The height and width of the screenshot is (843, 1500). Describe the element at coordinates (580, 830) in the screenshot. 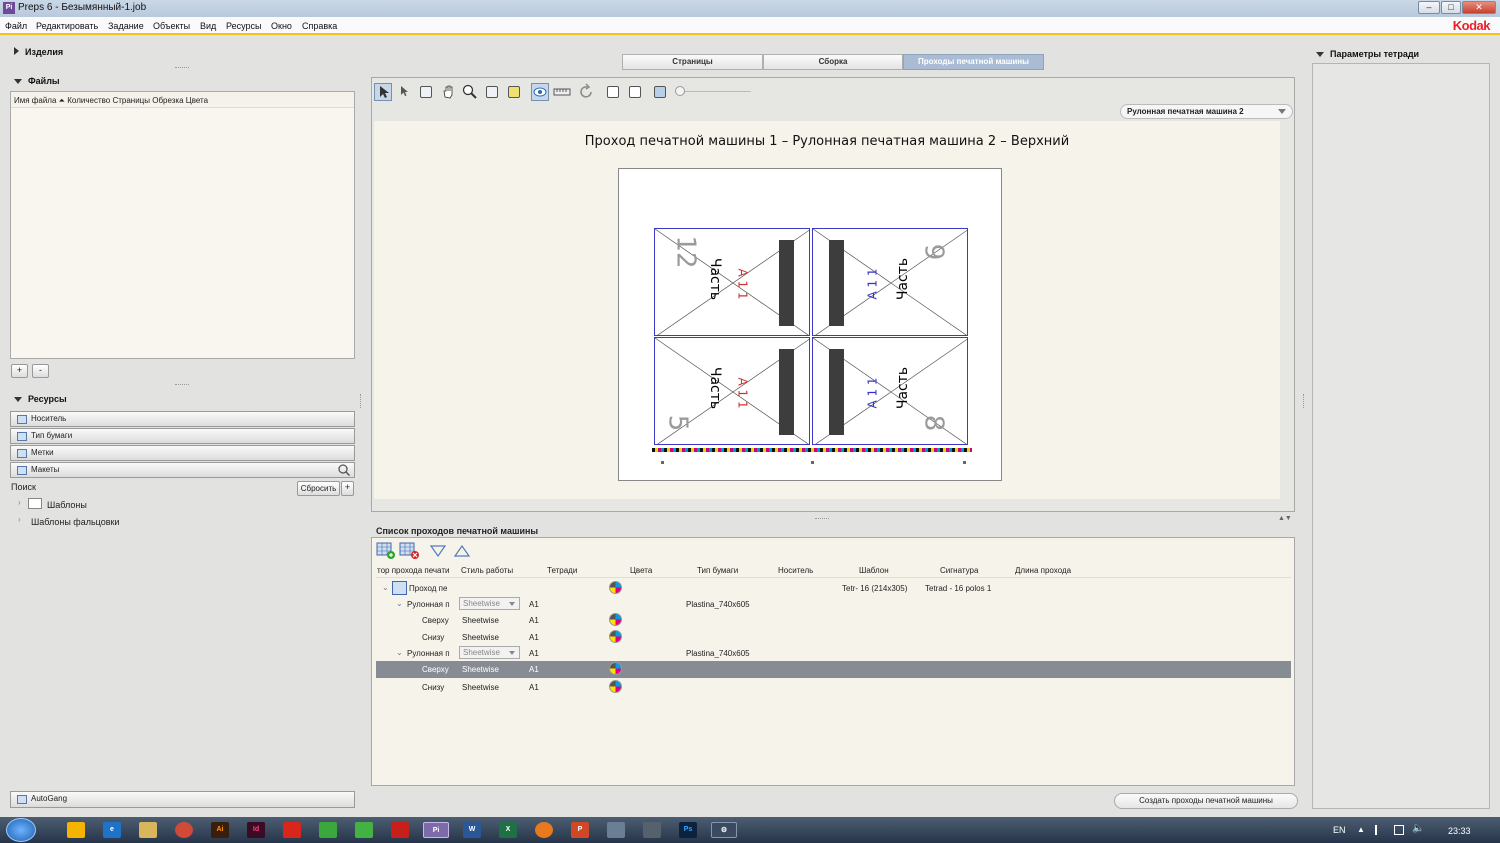

I see `powerpoint-icon: P` at that location.